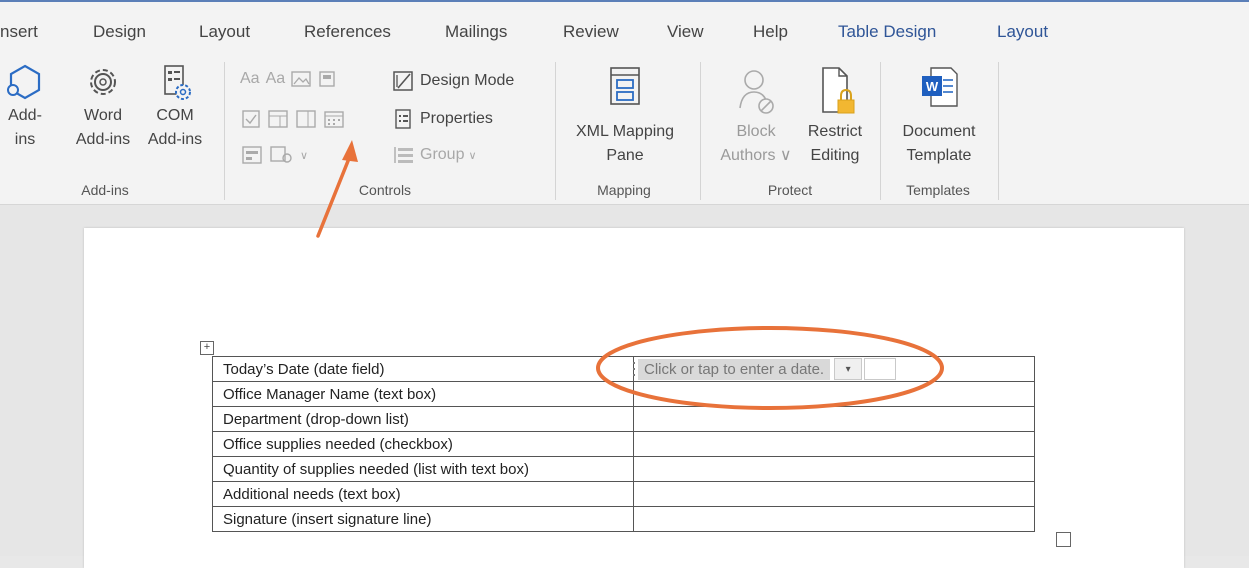 This screenshot has height=568, width=1249. What do you see at coordinates (624, 190) in the screenshot?
I see `group-label-mapping: Mapping` at bounding box center [624, 190].